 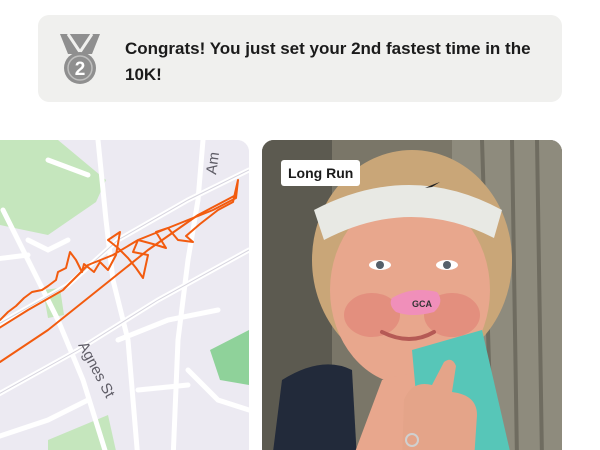 What do you see at coordinates (213, 163) in the screenshot?
I see `street-label-am: Am` at bounding box center [213, 163].